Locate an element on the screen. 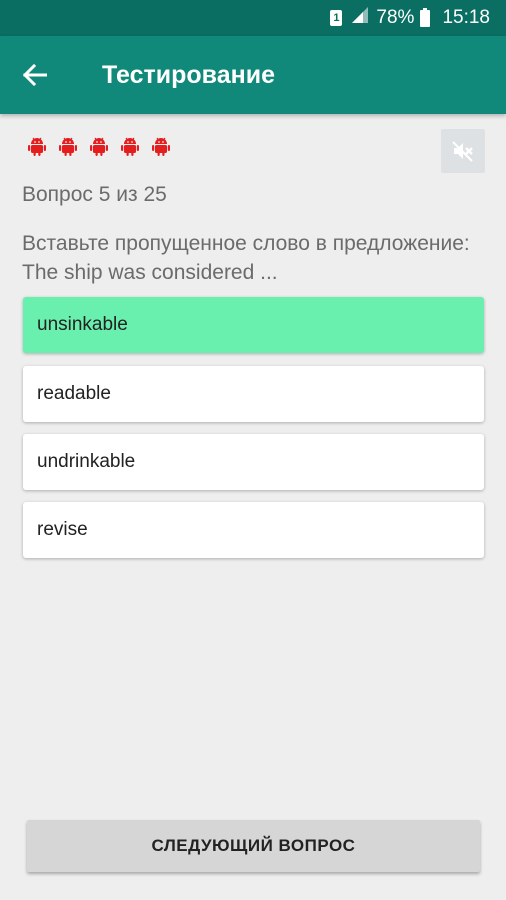 This screenshot has height=900, width=506. clock: 15:18 is located at coordinates (466, 17).